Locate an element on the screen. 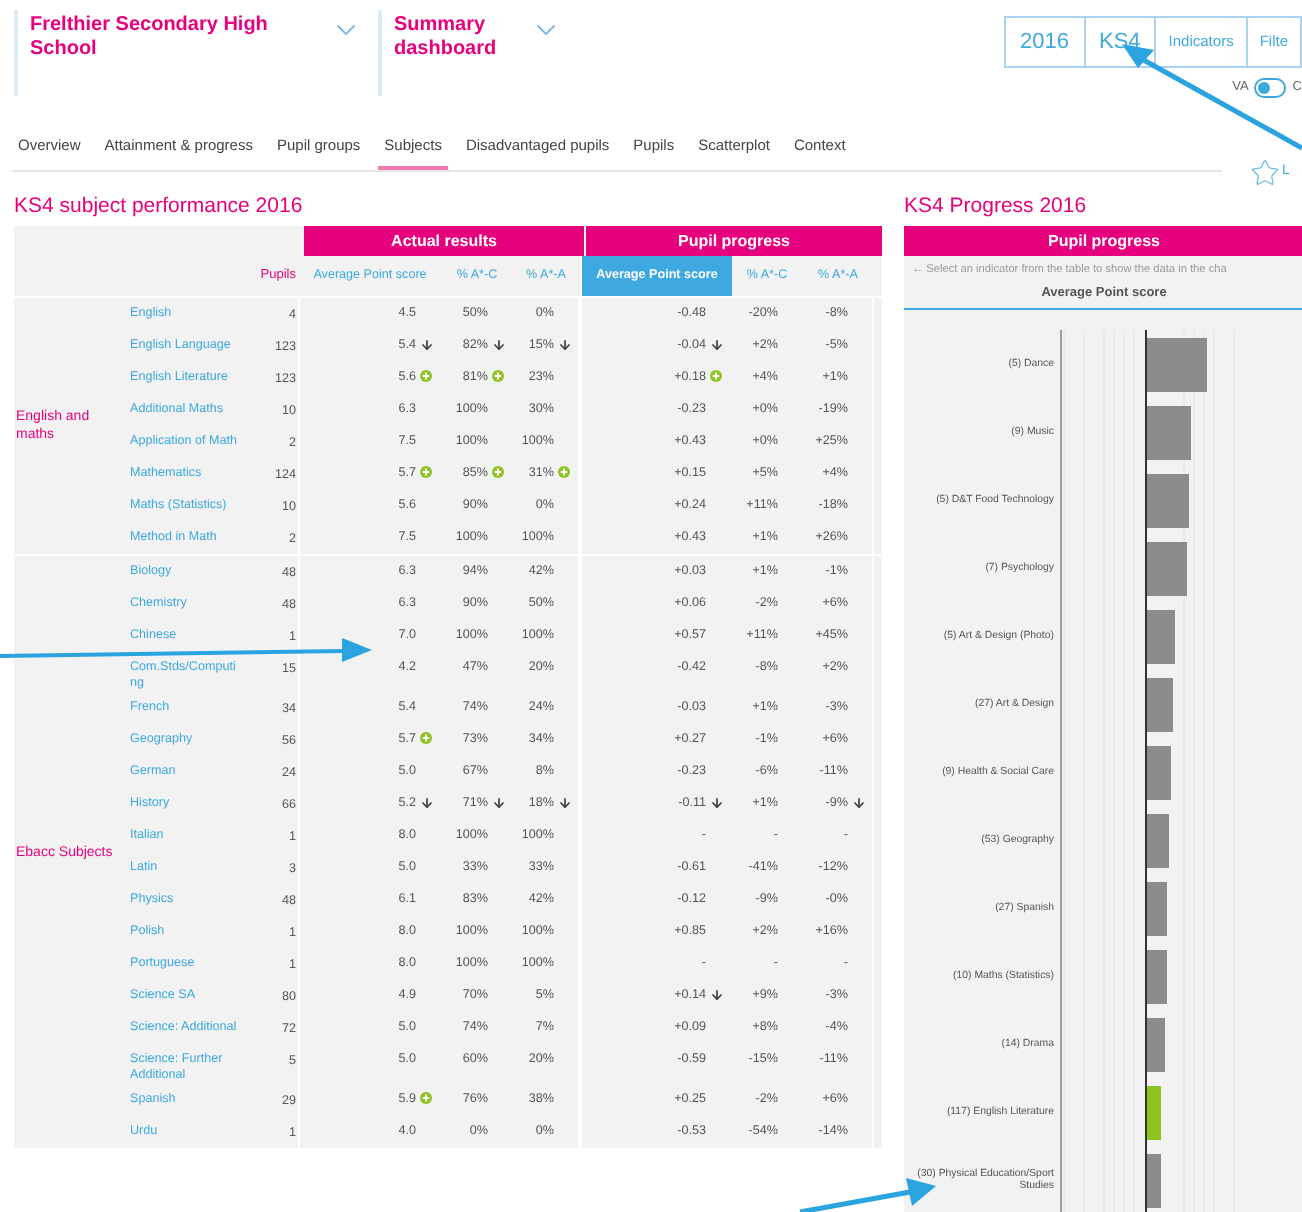 This screenshot has height=1212, width=1302. view-dropdown: Summary dashboard is located at coordinates (470, 53).